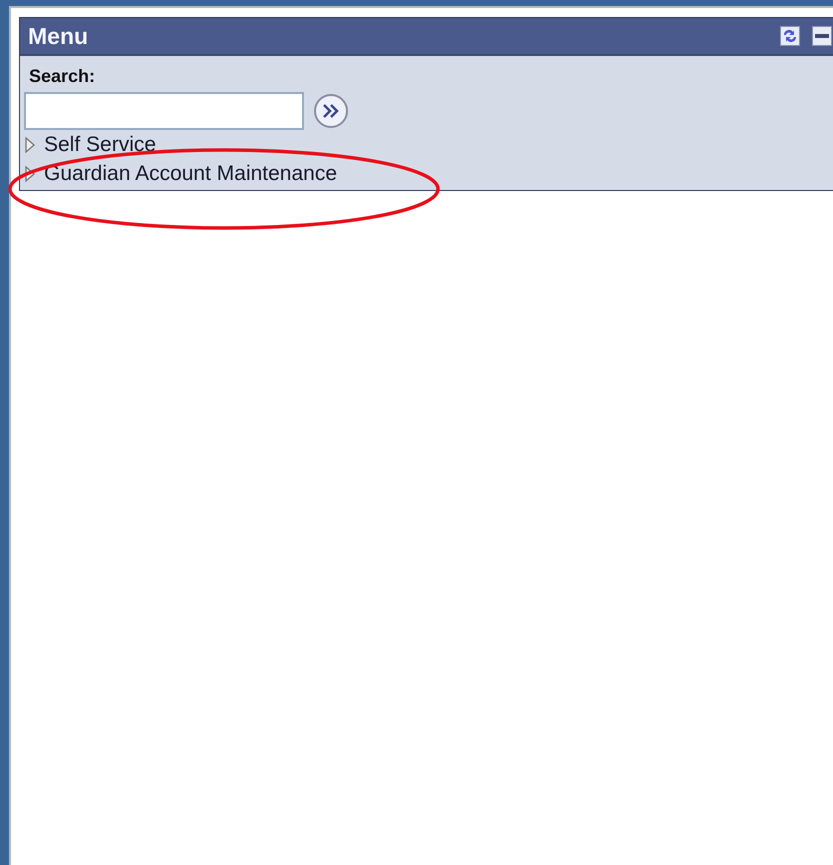  What do you see at coordinates (59, 36) in the screenshot?
I see `panel-title: Menu` at bounding box center [59, 36].